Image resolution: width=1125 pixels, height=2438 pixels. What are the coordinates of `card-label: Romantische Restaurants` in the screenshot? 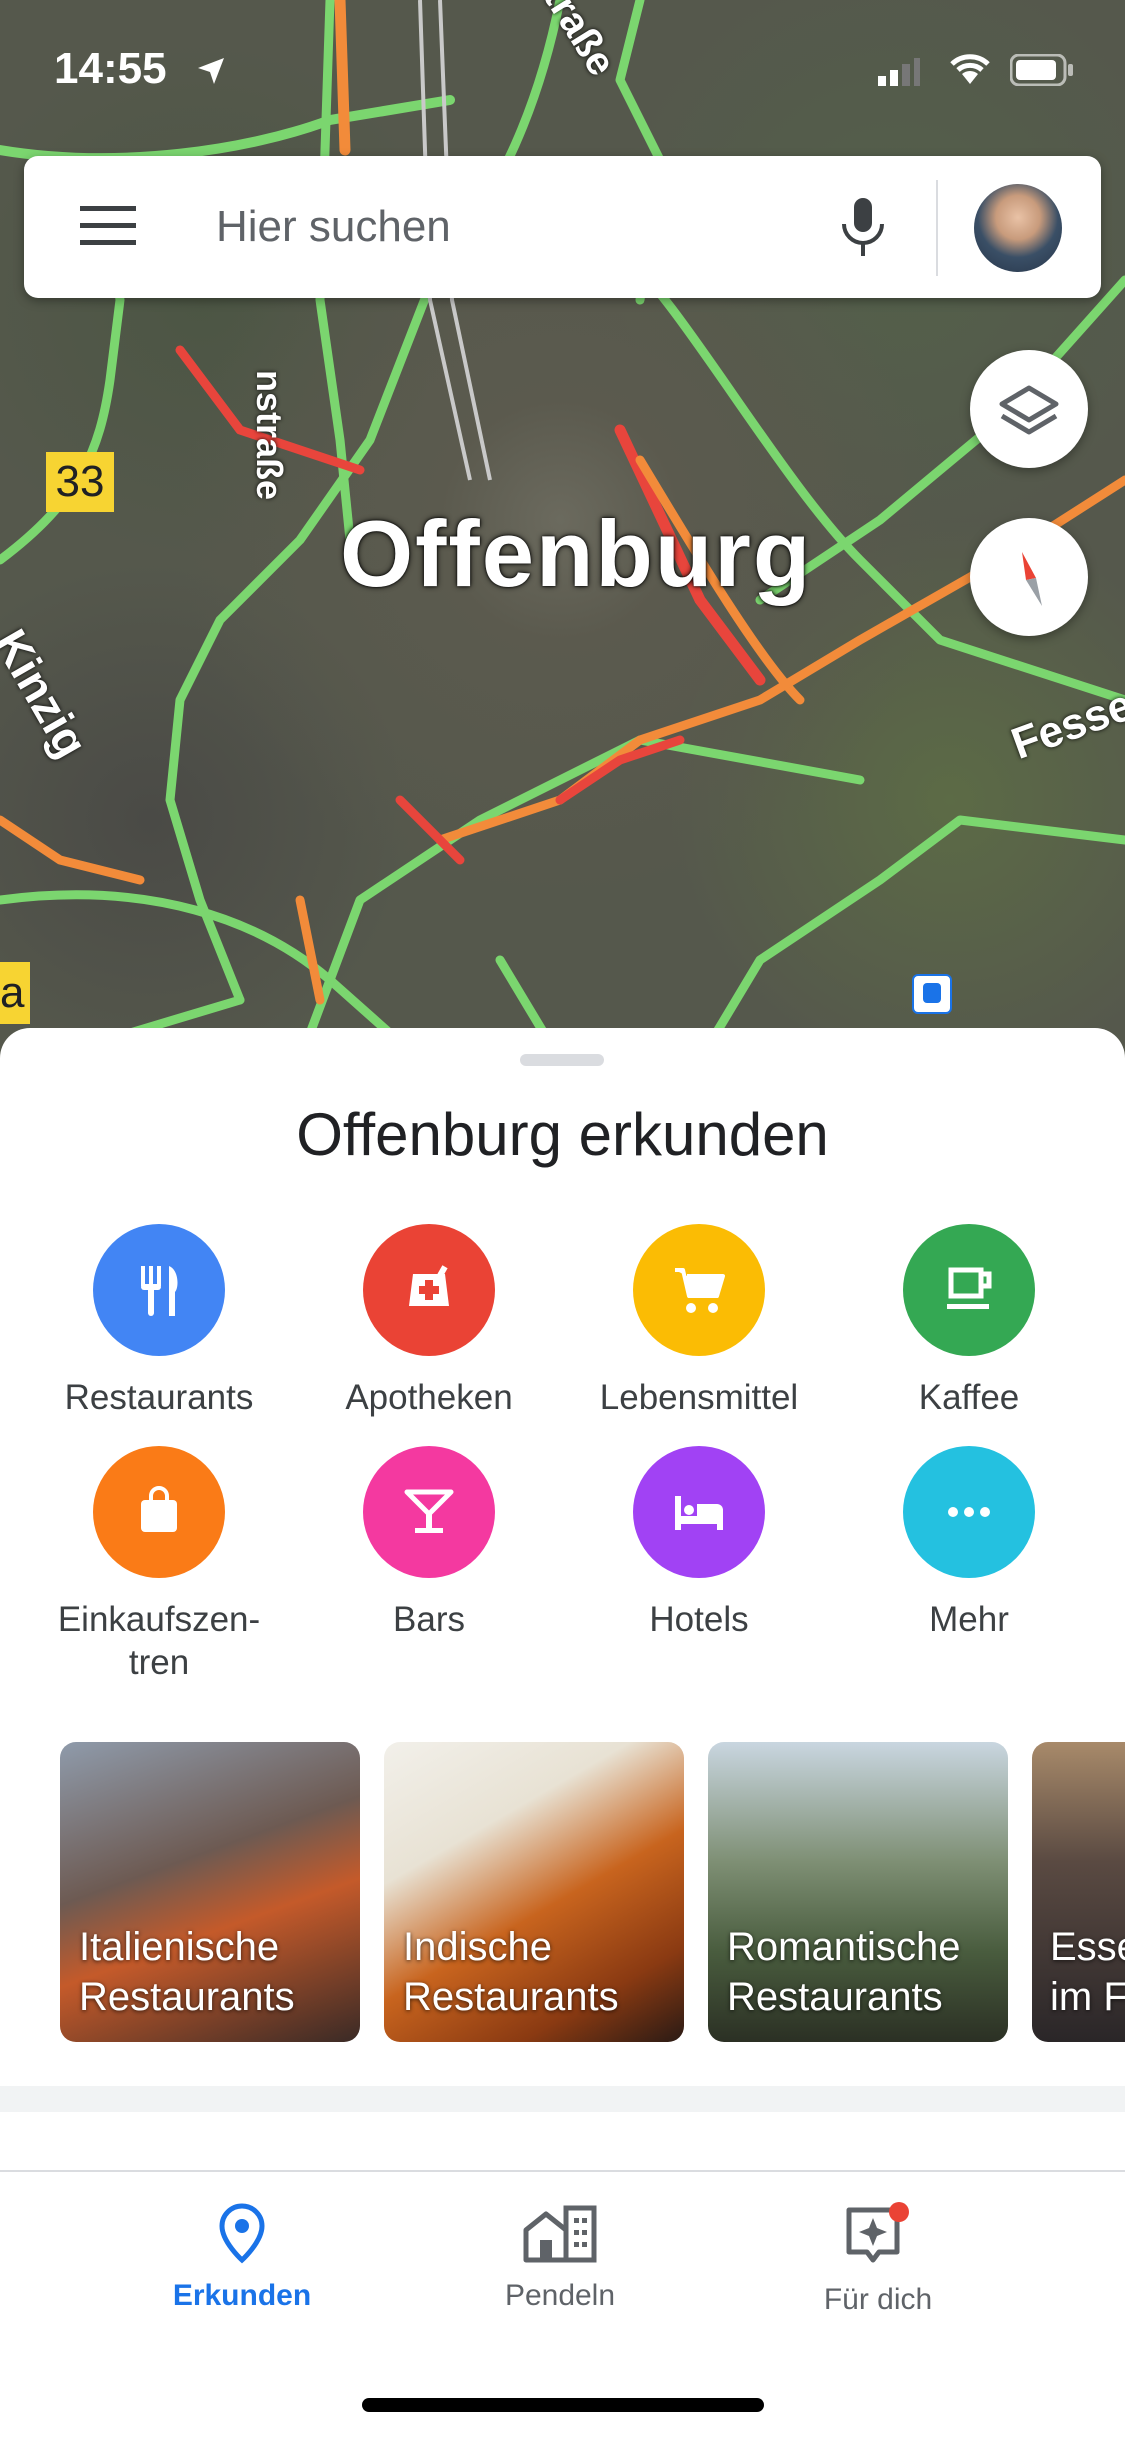 It's located at (844, 1972).